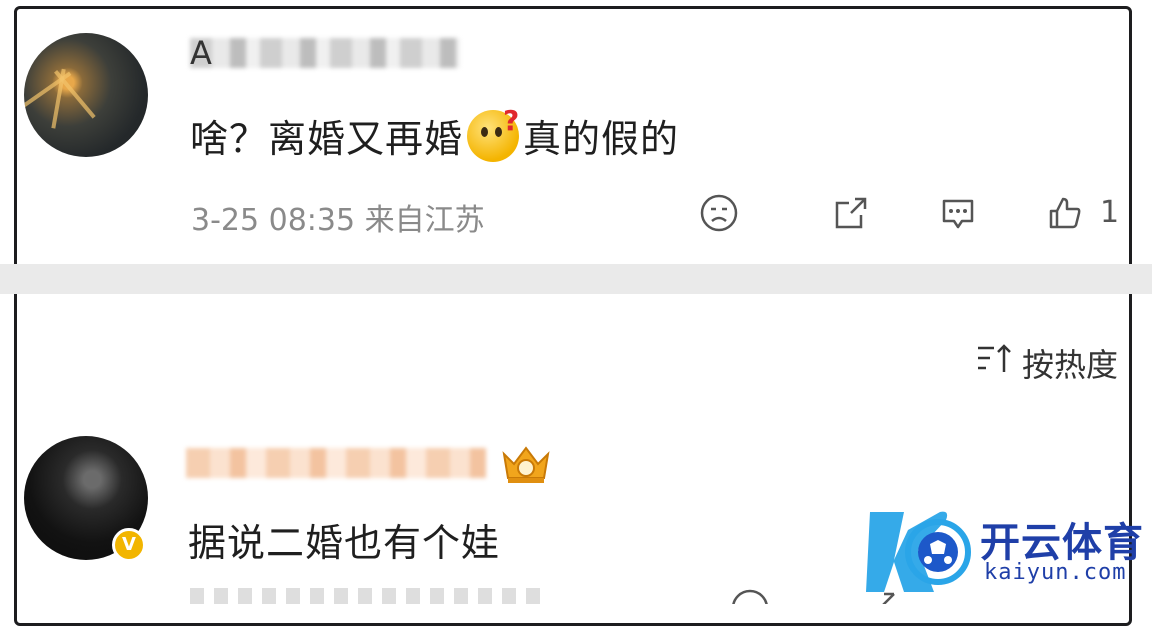 The image size is (1152, 626). I want to click on comment-text-part: 啥？离婚又再婚, so click(327, 139).